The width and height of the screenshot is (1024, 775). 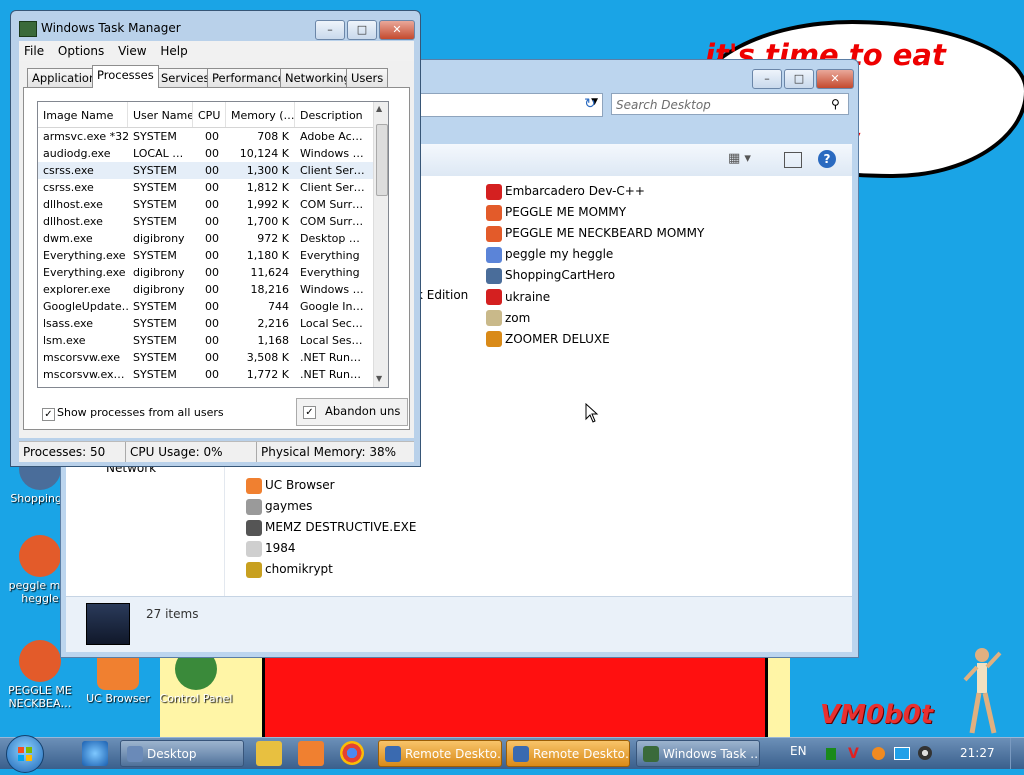 I want to click on file-item: peggle my heggle, so click(x=549, y=254).